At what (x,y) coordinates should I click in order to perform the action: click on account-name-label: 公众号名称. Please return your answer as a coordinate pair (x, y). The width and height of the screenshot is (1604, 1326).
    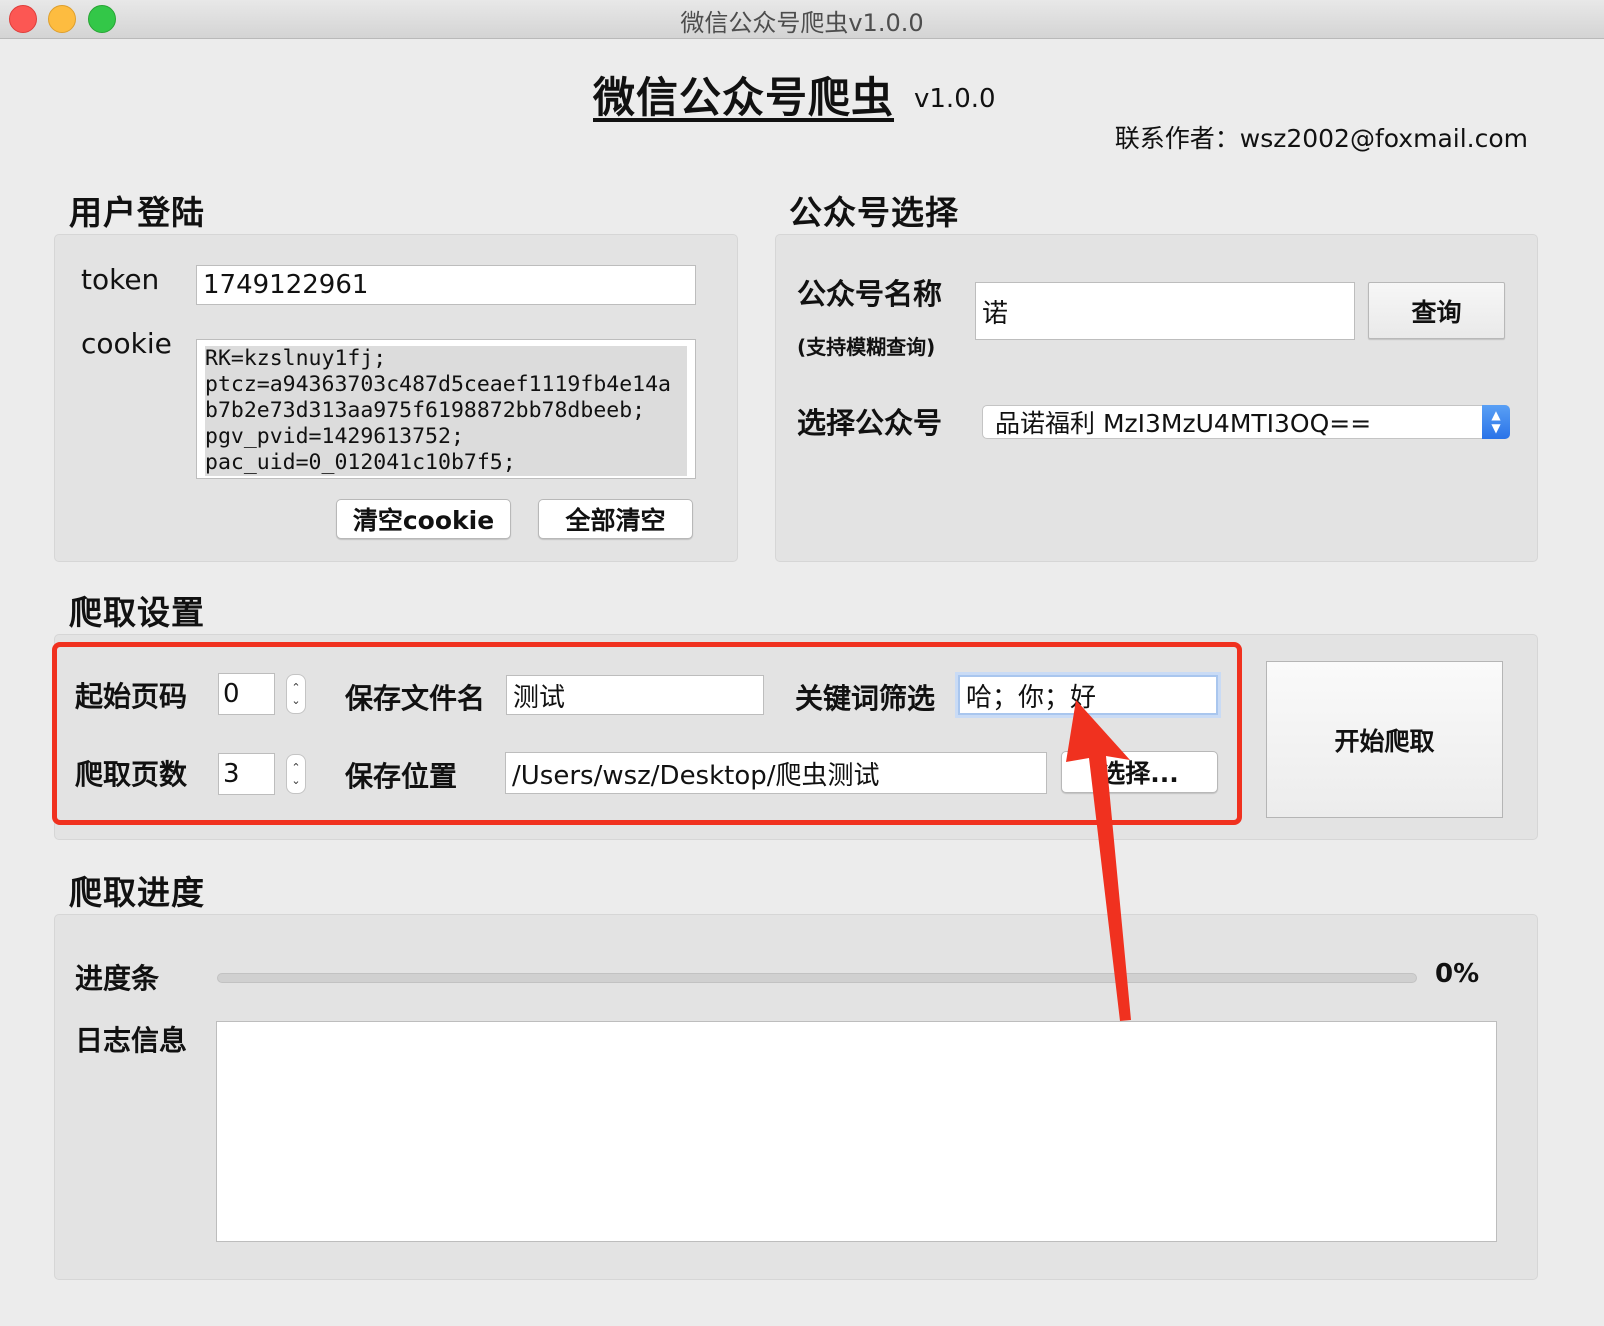
    Looking at the image, I should click on (870, 294).